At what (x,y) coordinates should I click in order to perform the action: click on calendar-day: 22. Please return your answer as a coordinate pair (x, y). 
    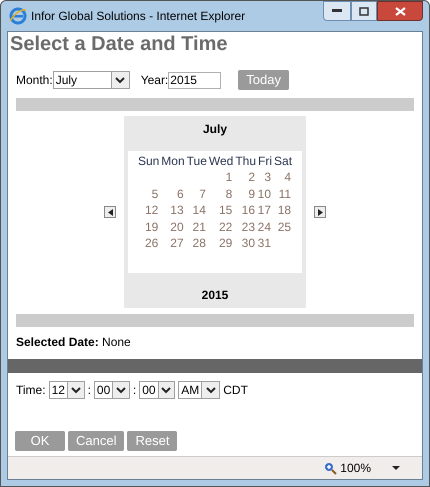
    Looking at the image, I should click on (225, 227).